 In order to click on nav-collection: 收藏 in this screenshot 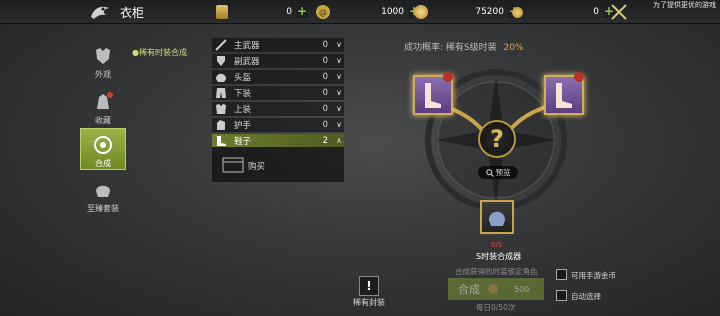, I will do `click(103, 105)`.